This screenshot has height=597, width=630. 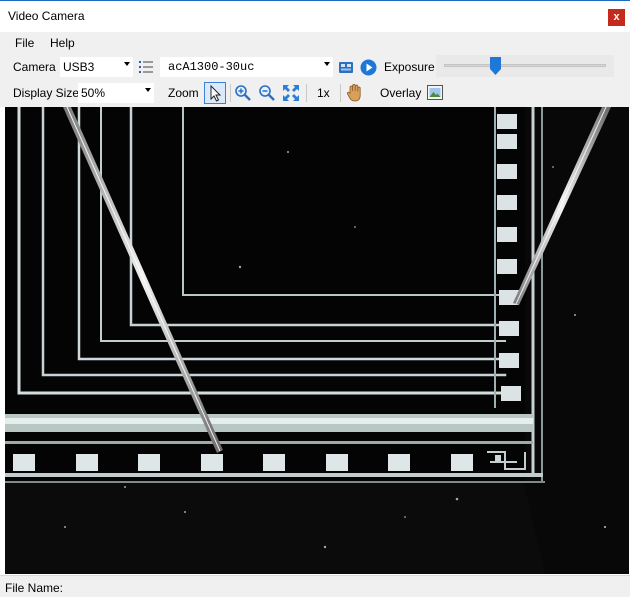 I want to click on close-button: x, so click(x=616, y=17).